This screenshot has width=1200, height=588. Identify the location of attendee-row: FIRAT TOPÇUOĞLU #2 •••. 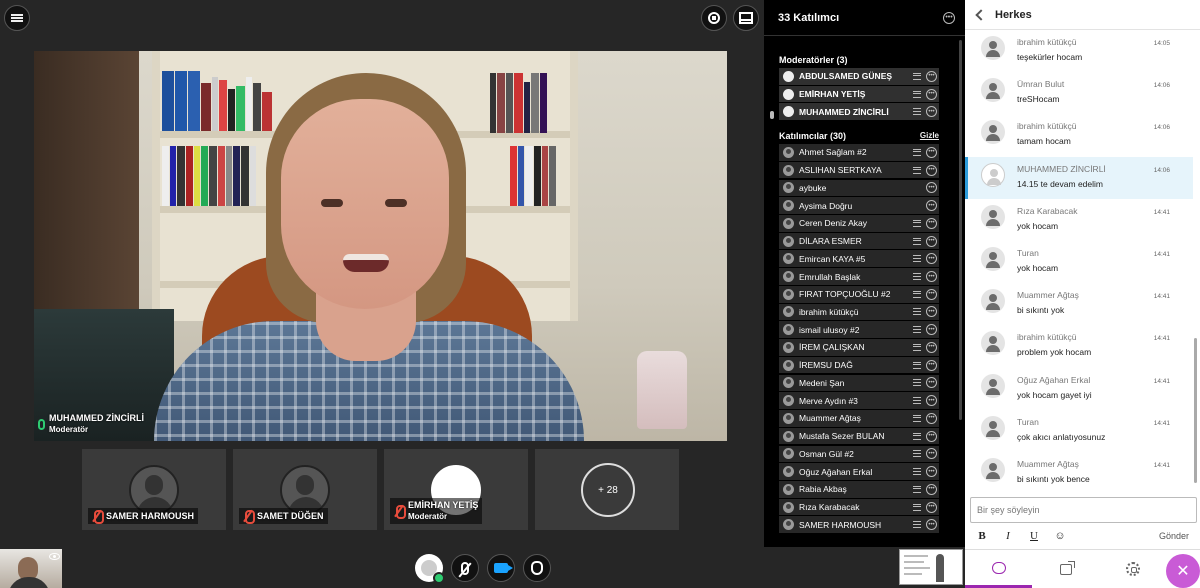
(859, 294).